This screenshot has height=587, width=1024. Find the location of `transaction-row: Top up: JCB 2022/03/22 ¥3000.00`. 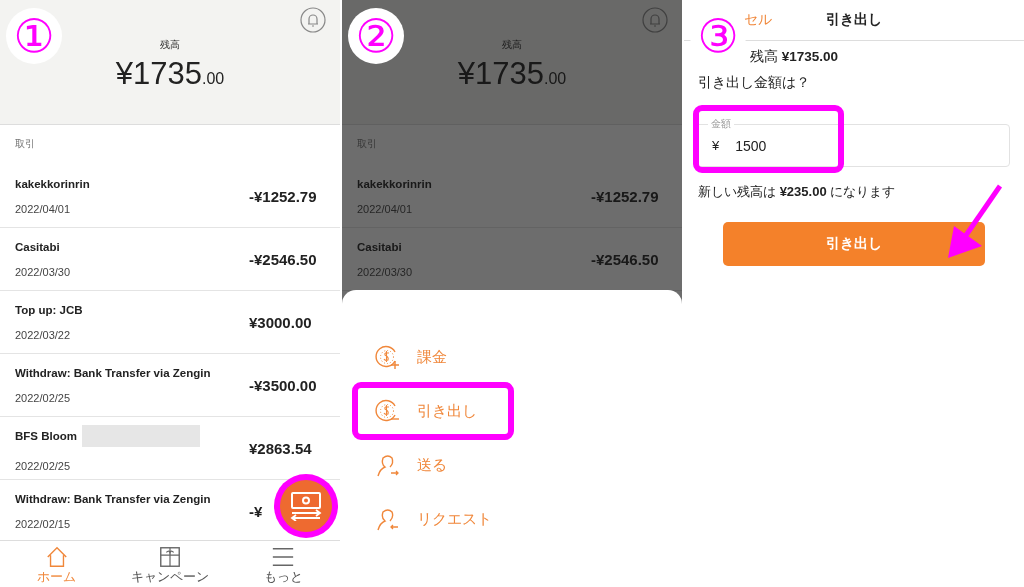

transaction-row: Top up: JCB 2022/03/22 ¥3000.00 is located at coordinates (170, 322).